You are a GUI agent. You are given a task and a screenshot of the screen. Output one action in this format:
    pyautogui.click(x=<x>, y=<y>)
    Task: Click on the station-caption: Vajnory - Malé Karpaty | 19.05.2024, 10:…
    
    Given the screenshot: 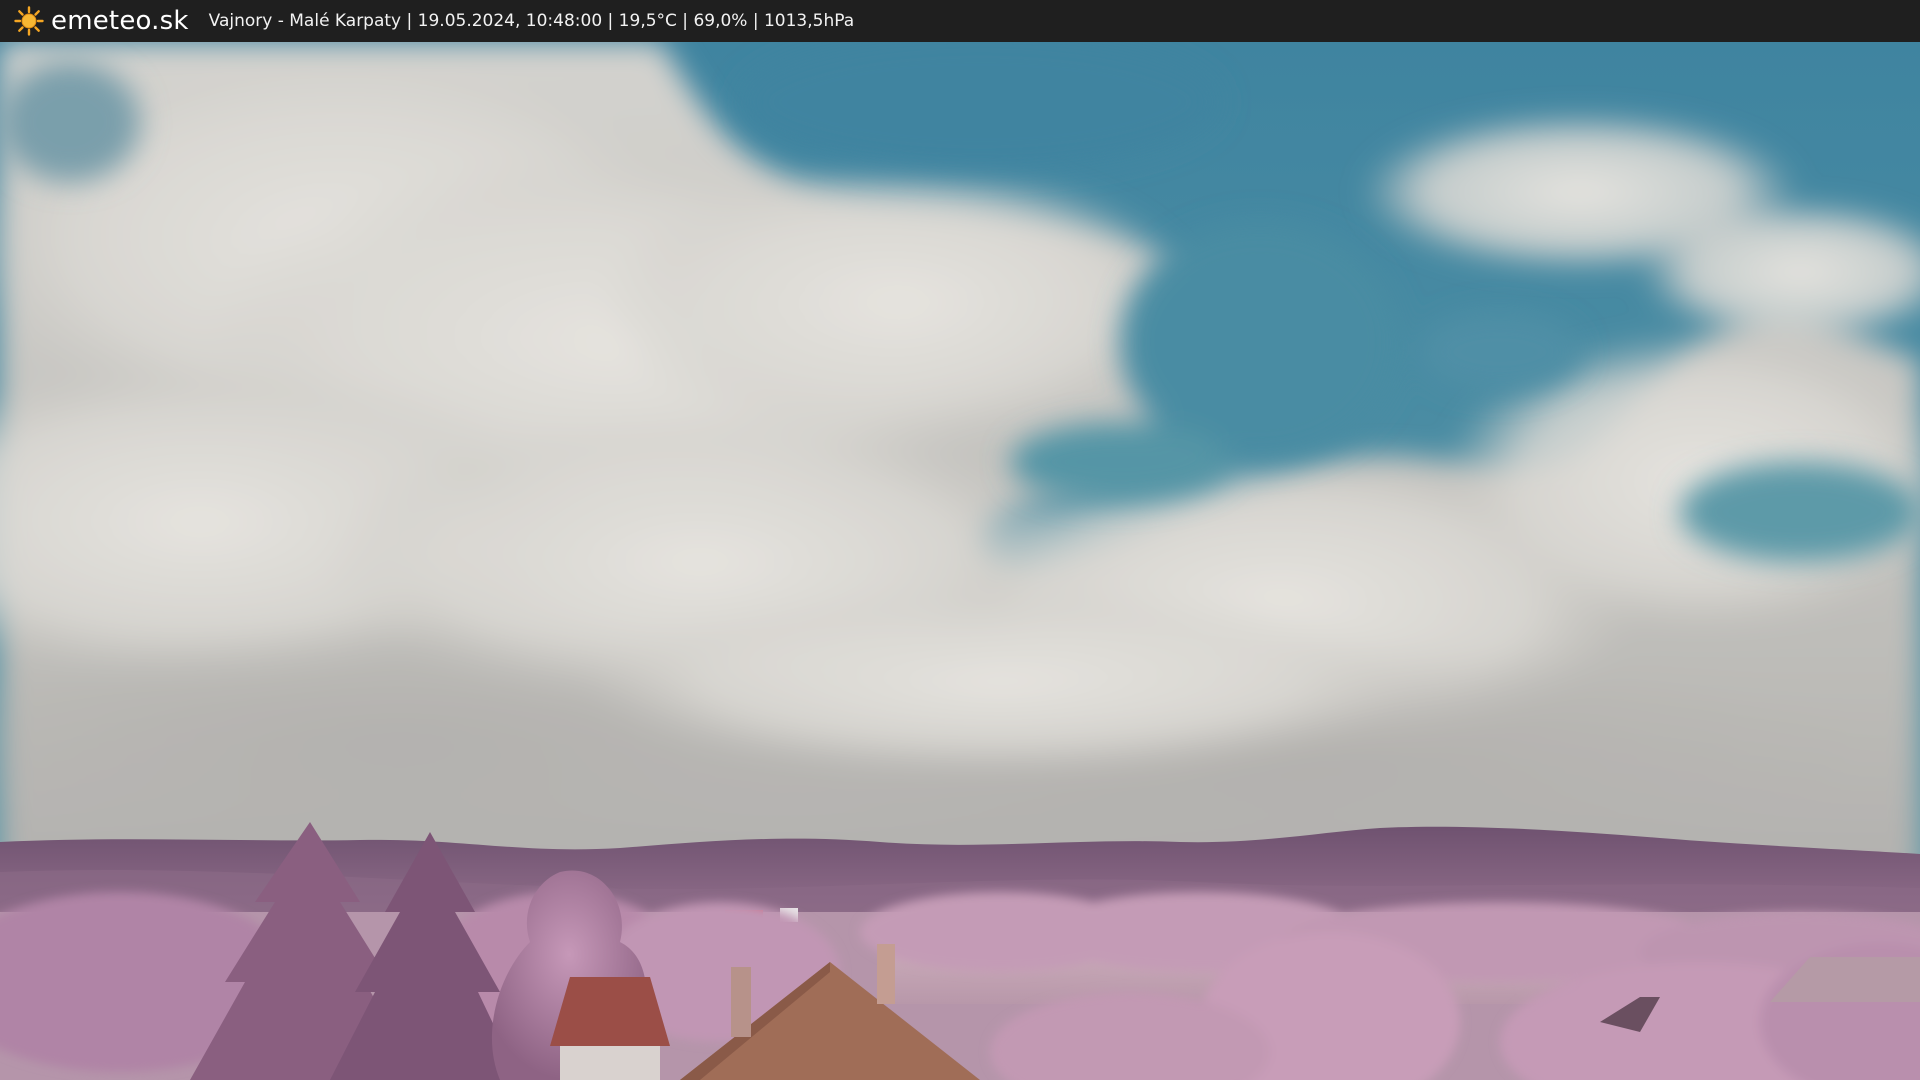 What is the action you would take?
    pyautogui.click(x=531, y=21)
    